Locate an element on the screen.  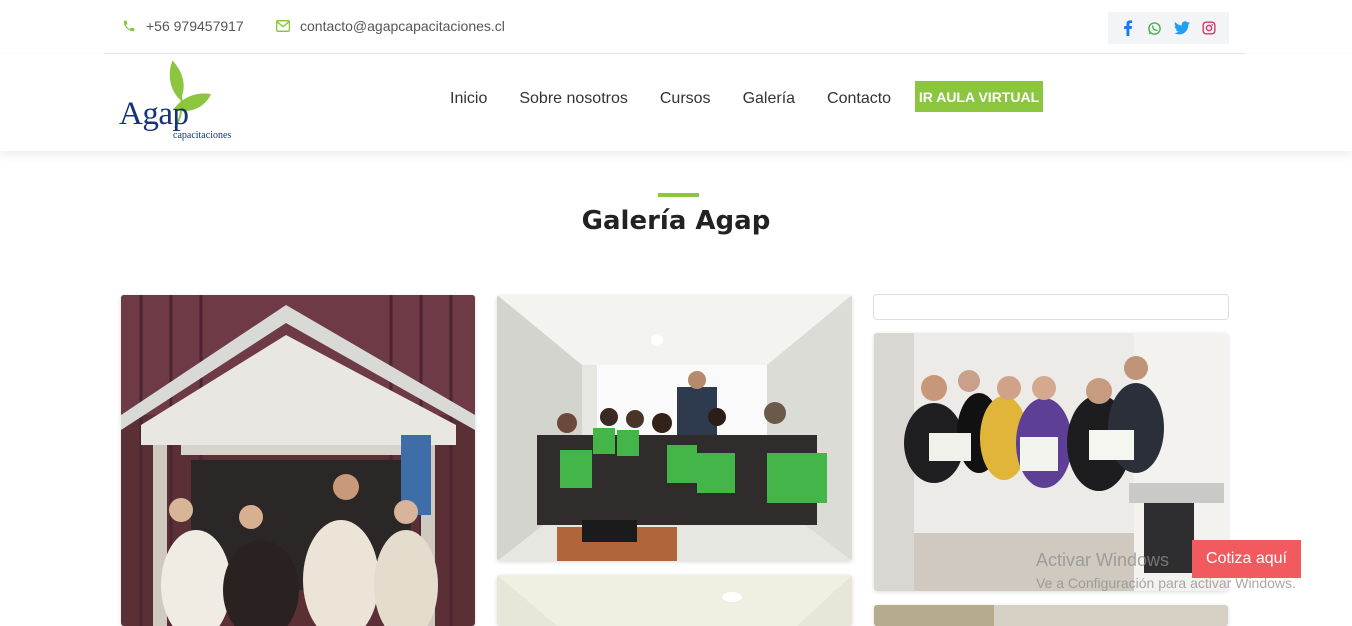
phone-number: +56 979457917 is located at coordinates (195, 26).